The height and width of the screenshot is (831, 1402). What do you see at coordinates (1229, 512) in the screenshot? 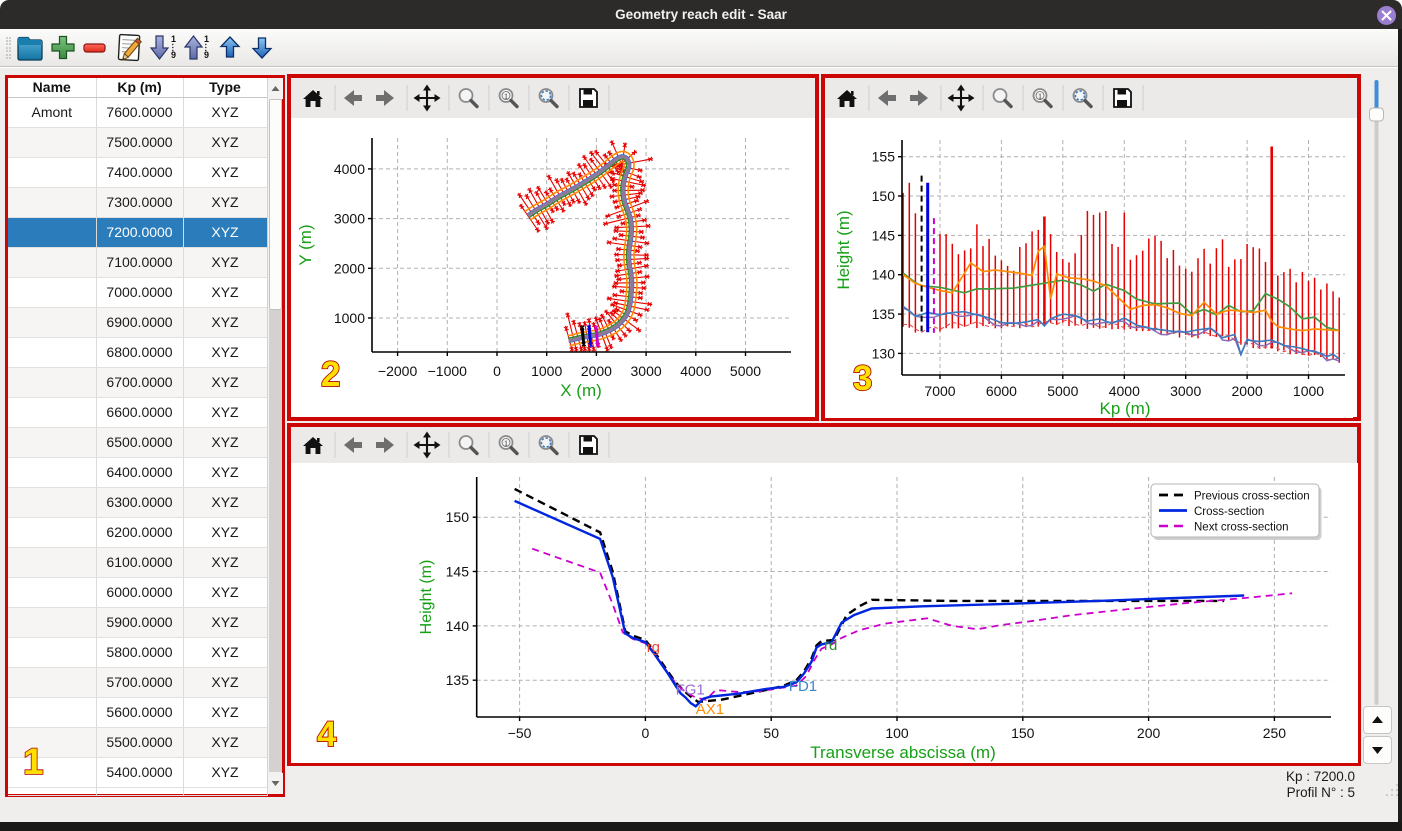
I see `svg-text: Cross-section` at bounding box center [1229, 512].